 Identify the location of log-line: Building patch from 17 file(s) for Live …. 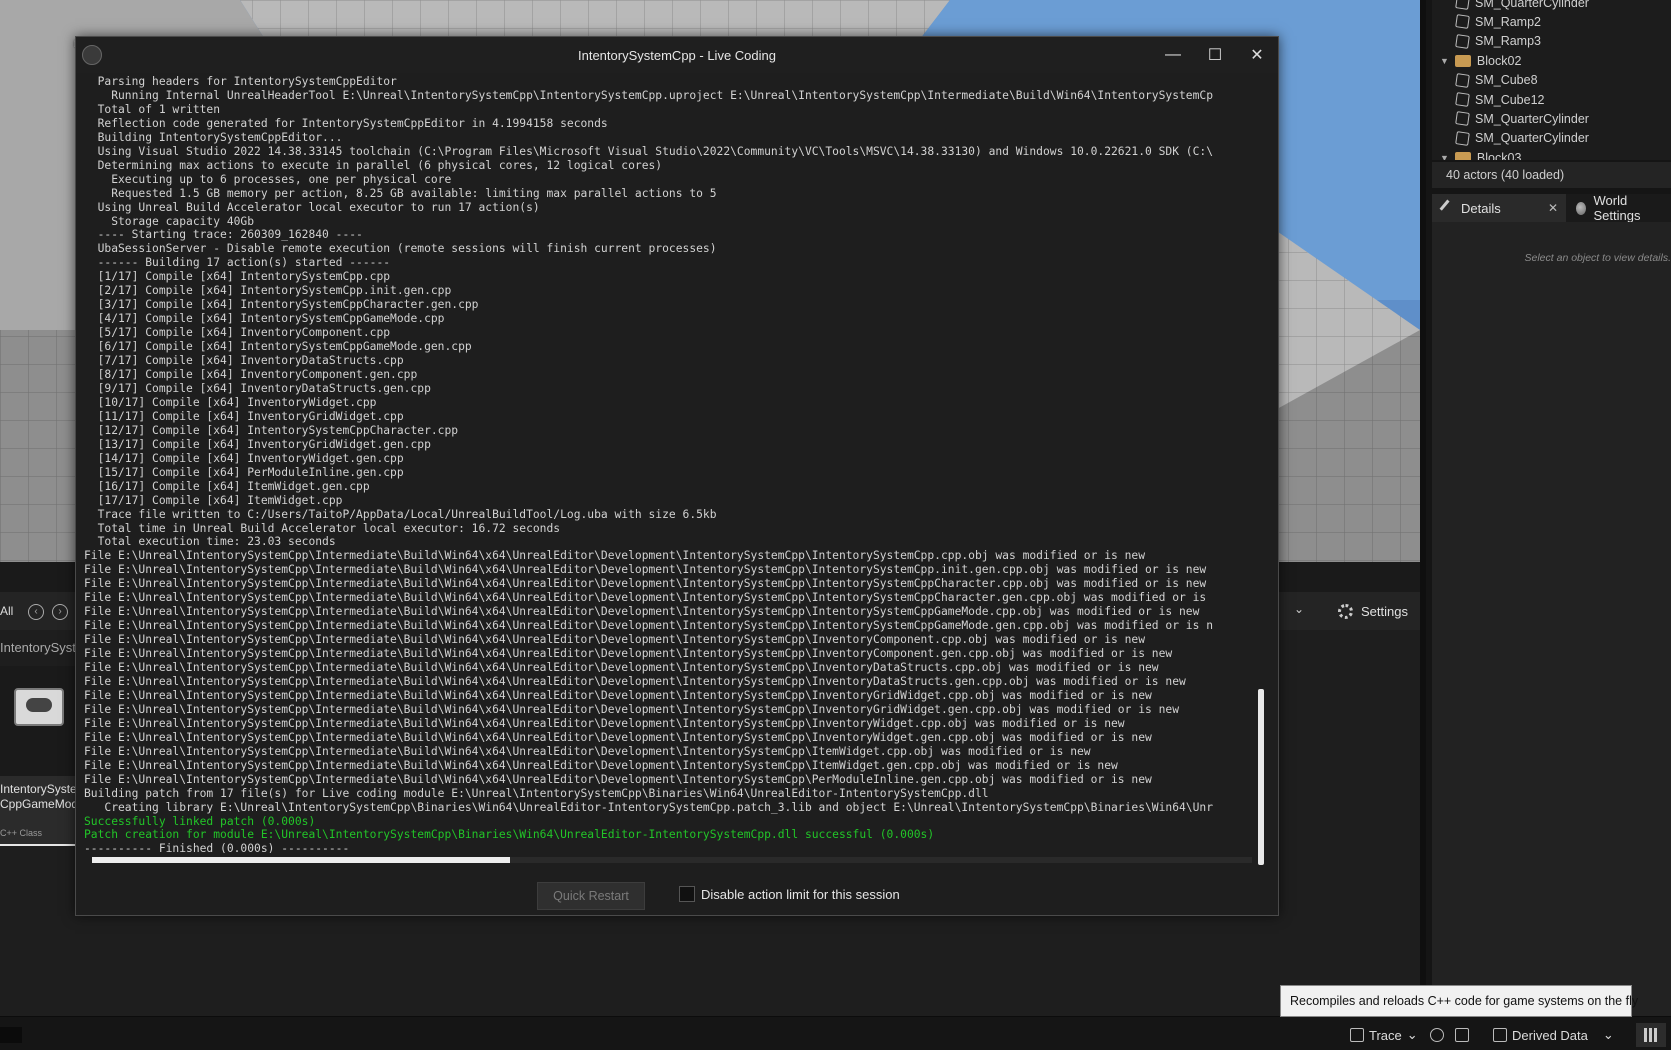
(536, 793).